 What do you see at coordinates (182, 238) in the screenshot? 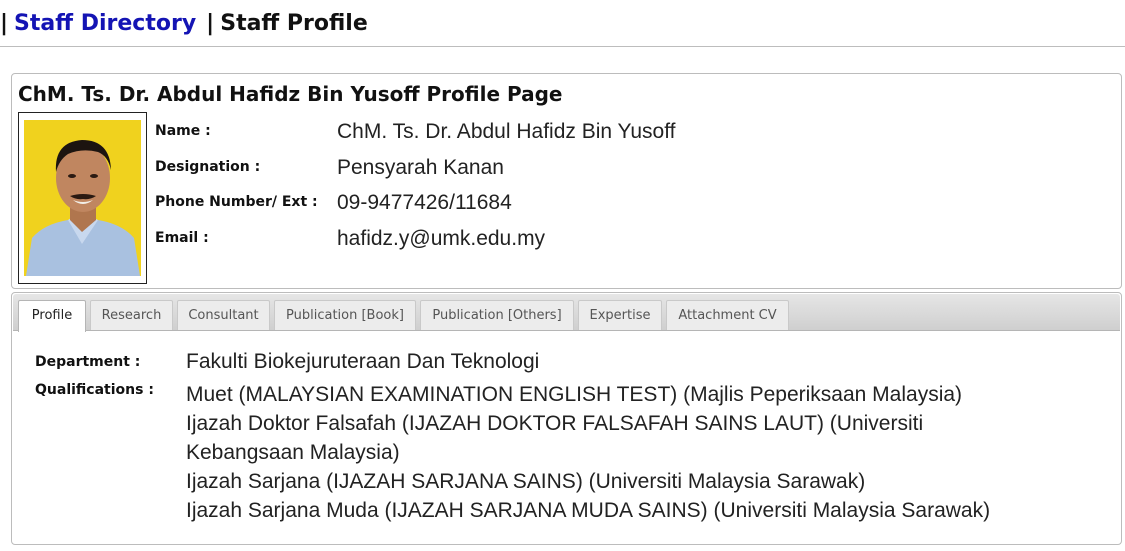
I see `email-label: Email :` at bounding box center [182, 238].